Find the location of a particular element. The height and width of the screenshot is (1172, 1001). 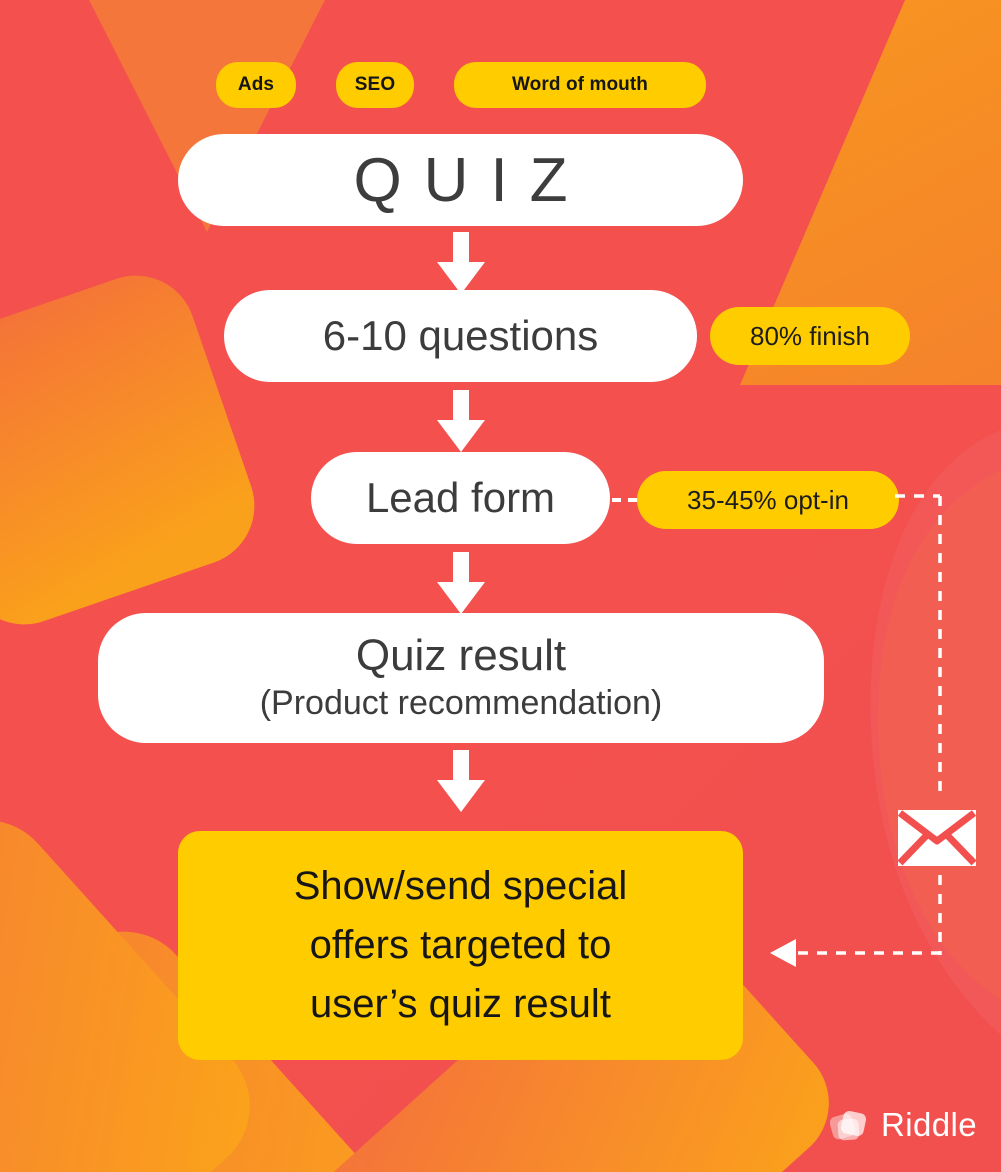

offers-line-3: user’s quiz result is located at coordinates (460, 1004).